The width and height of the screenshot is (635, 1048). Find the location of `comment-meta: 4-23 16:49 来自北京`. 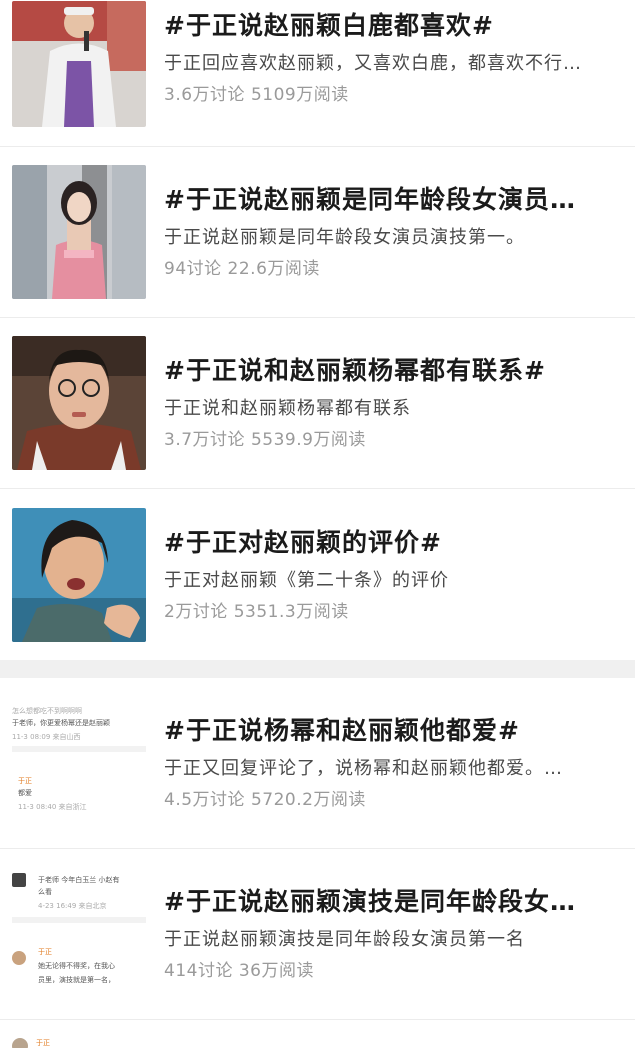

comment-meta: 4-23 16:49 来自北京 is located at coordinates (72, 906).